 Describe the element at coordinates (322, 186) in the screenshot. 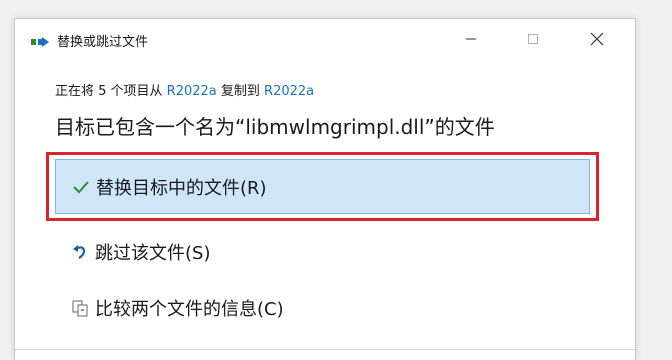

I see `replace-file-button: 替换目标中的文件(R)` at that location.